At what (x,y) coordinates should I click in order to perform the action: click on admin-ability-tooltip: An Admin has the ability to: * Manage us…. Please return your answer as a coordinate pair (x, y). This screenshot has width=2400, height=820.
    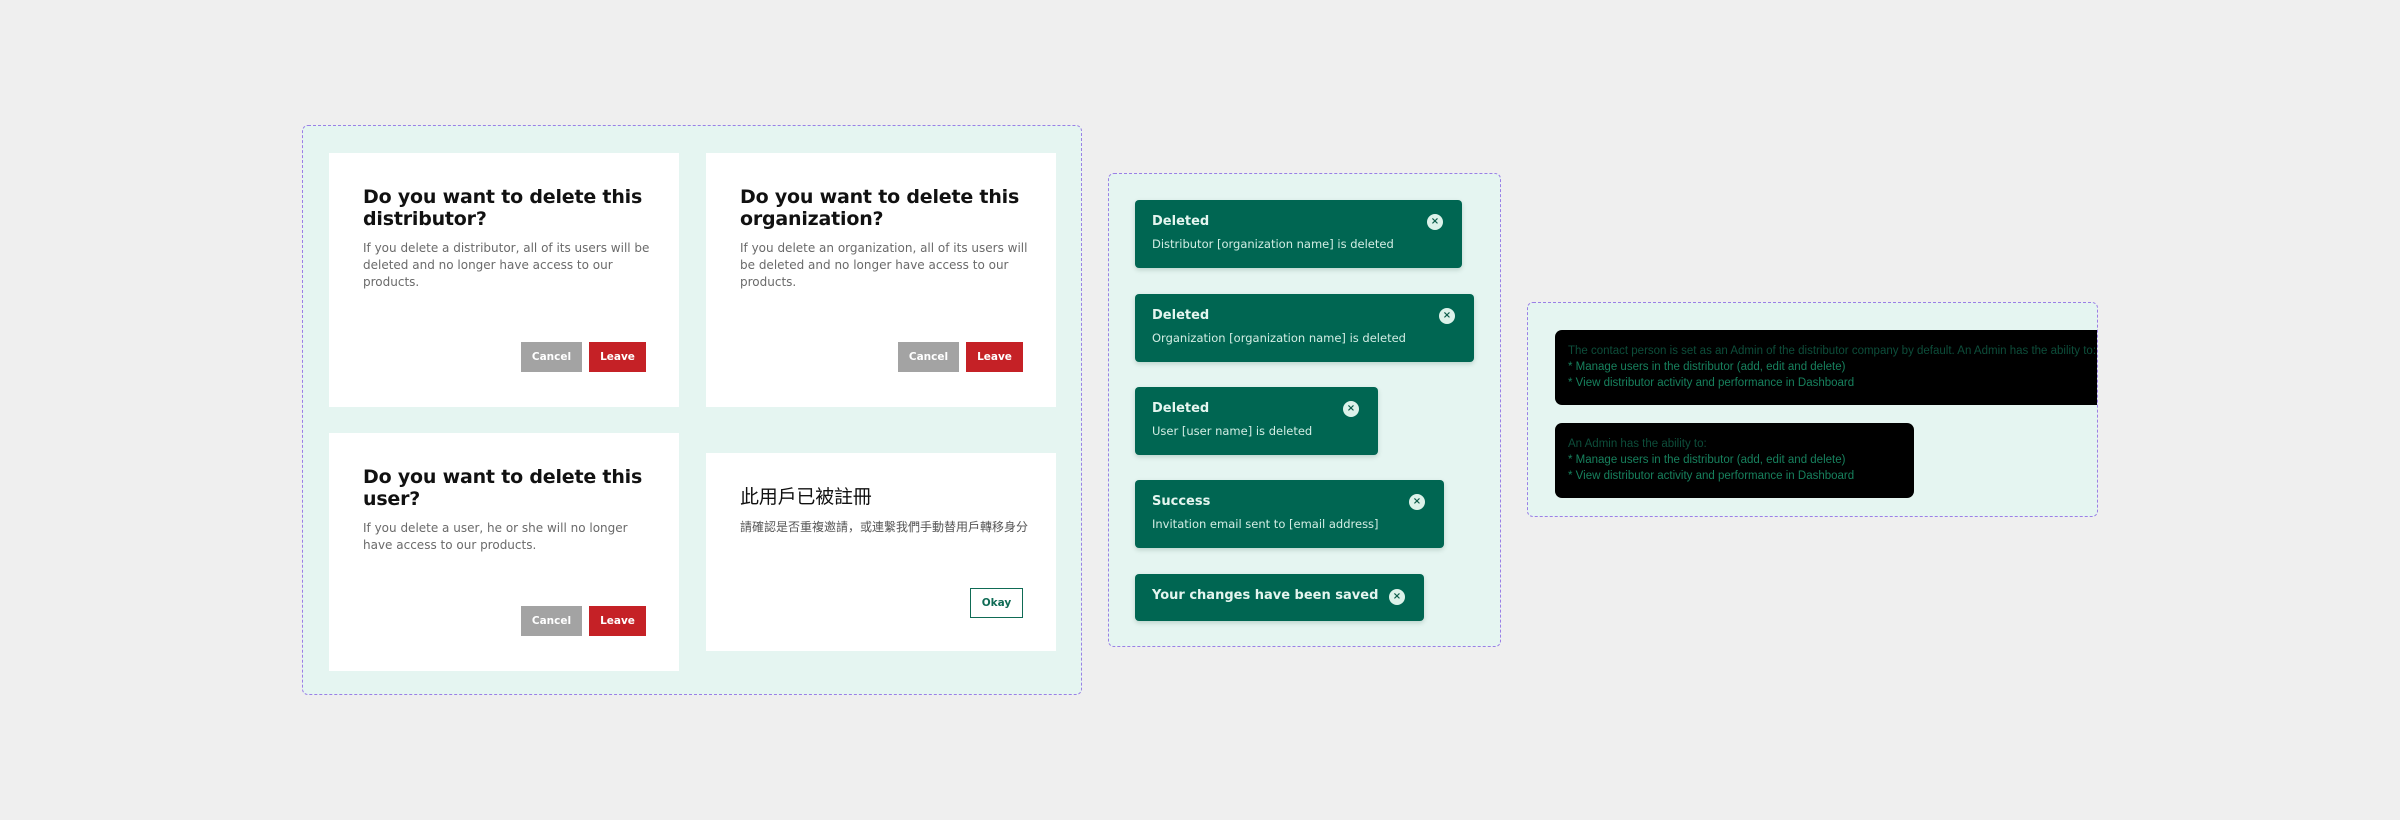
    Looking at the image, I should click on (1734, 460).